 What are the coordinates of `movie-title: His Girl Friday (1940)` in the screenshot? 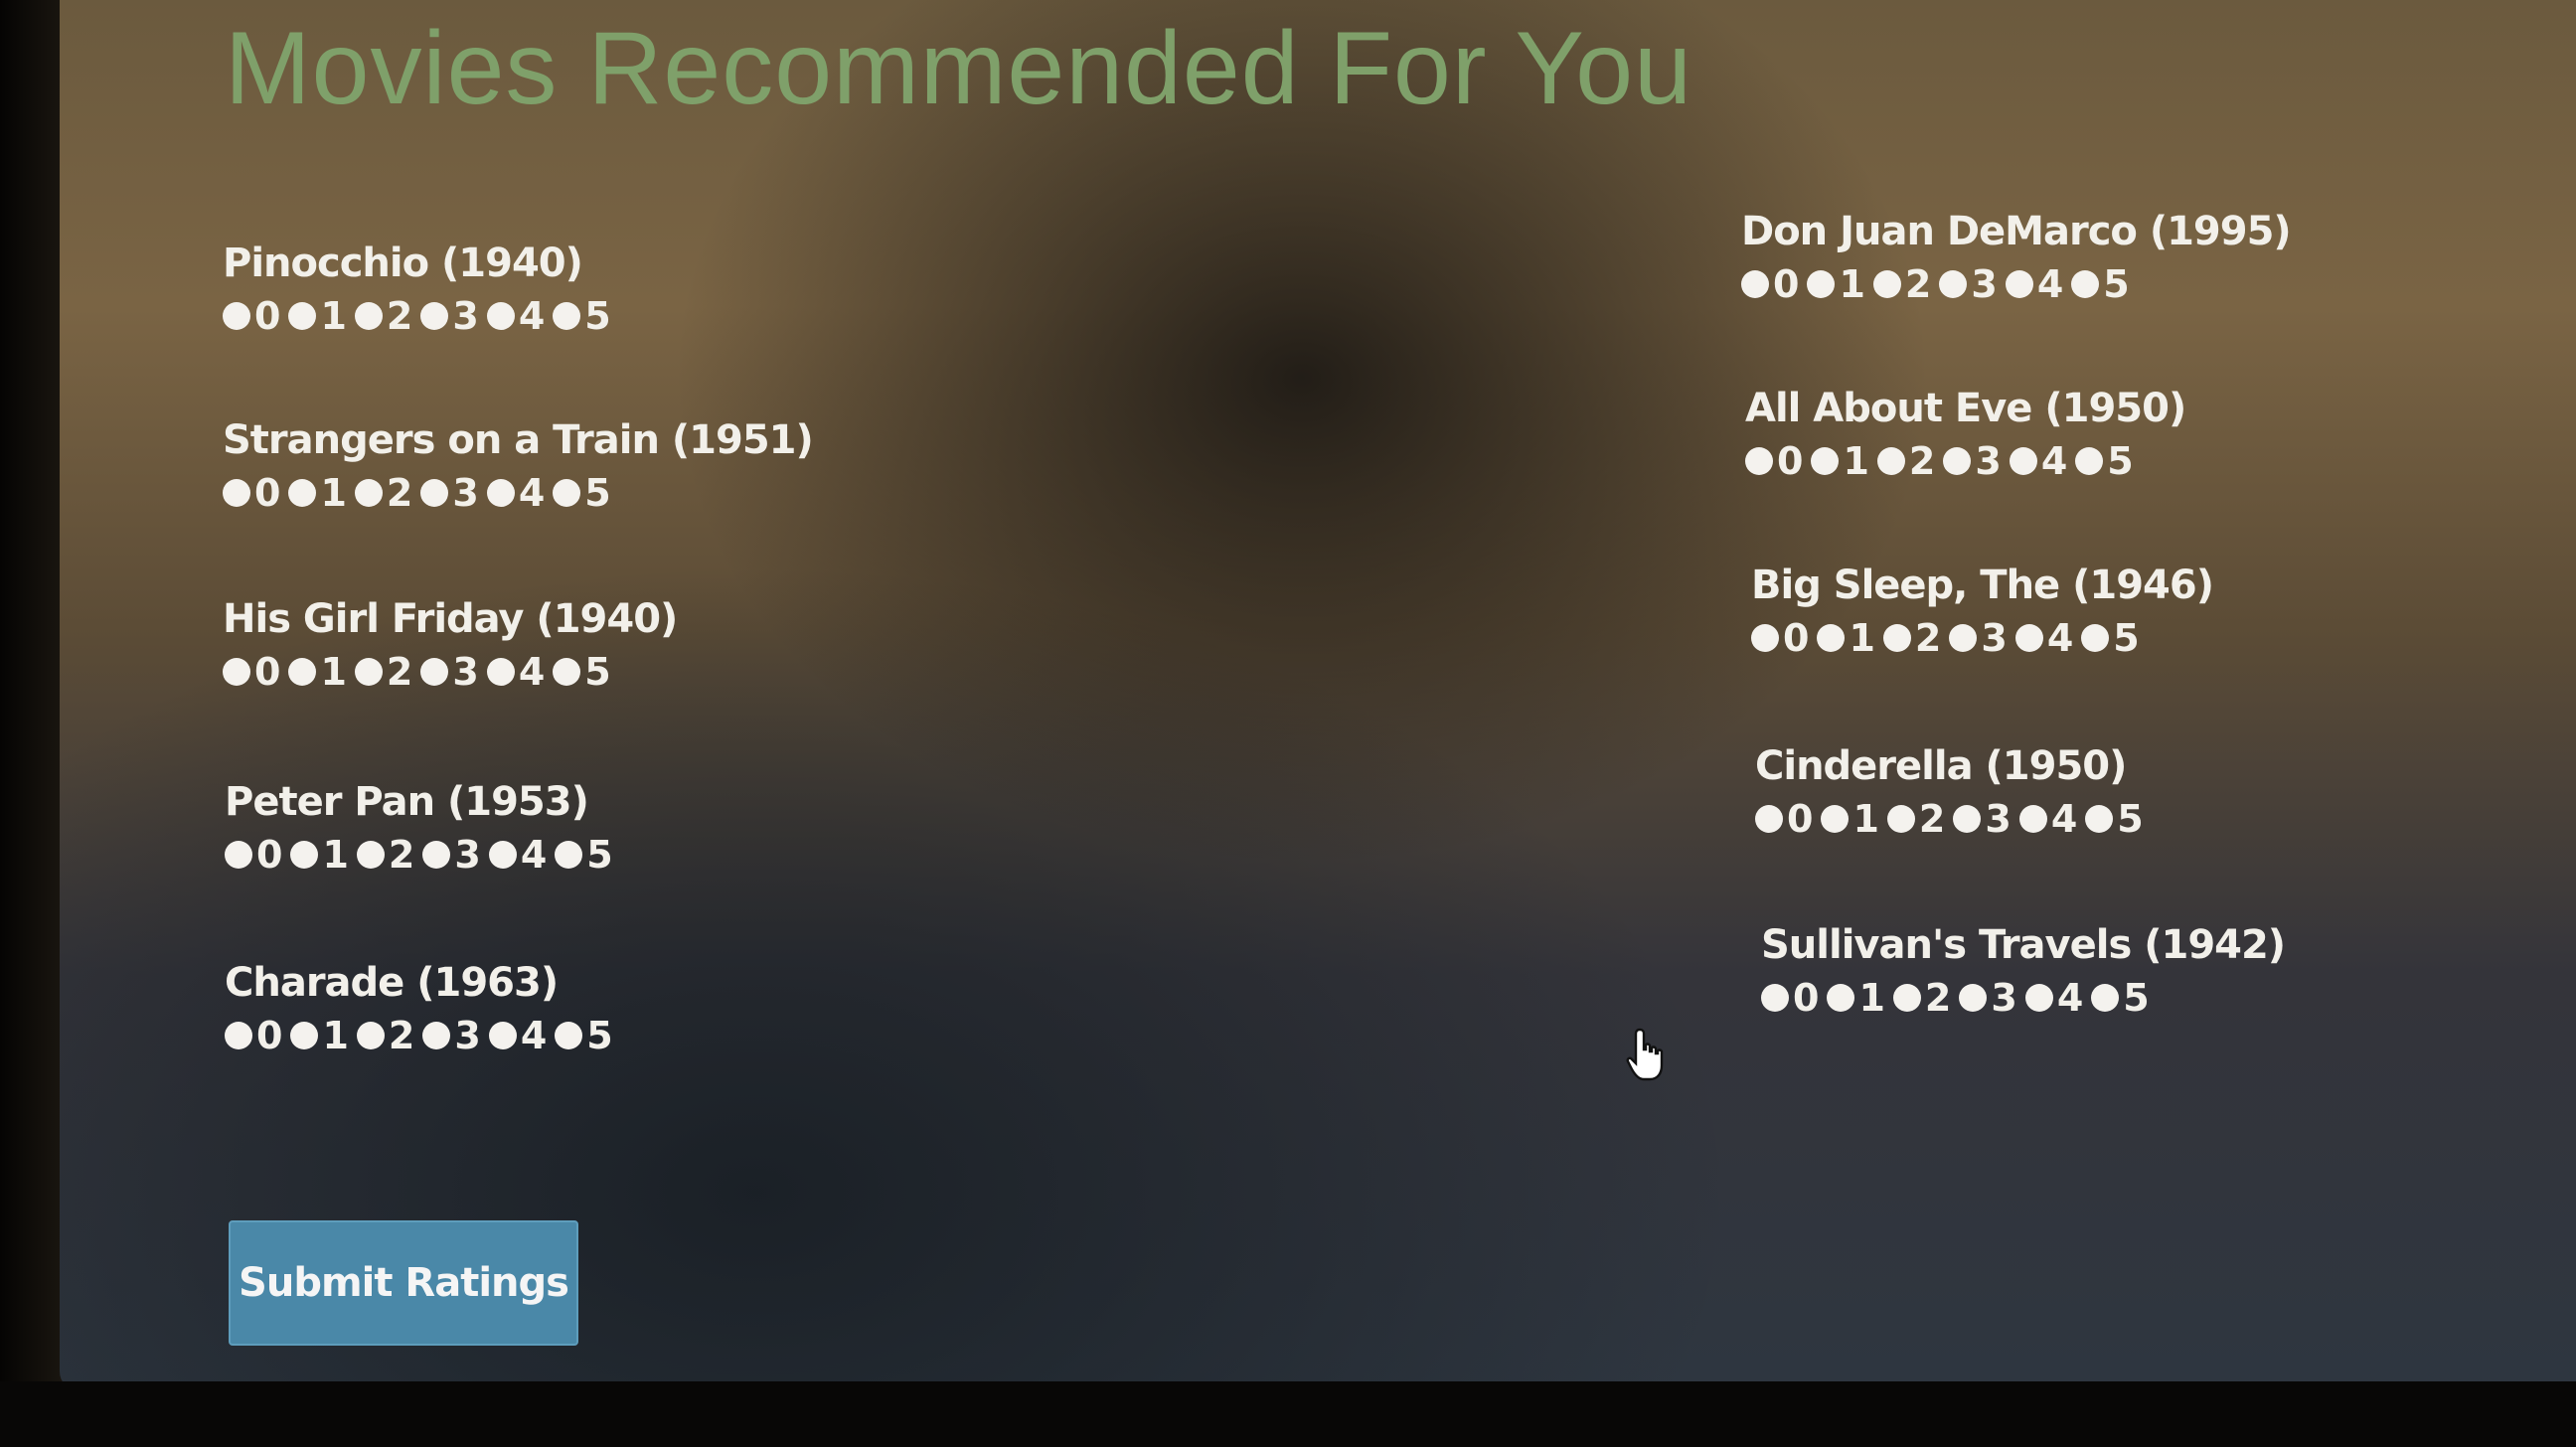 It's located at (450, 619).